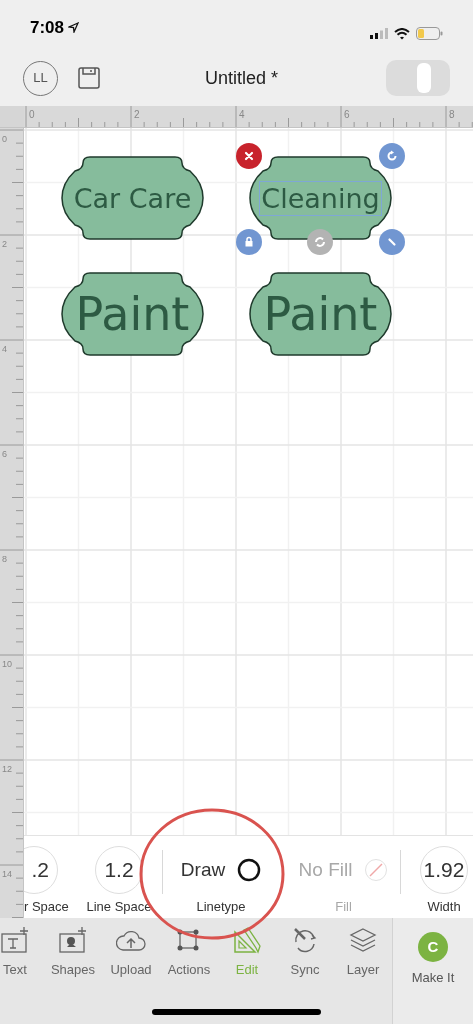 The width and height of the screenshot is (473, 1024). I want to click on delete-button, so click(249, 156).